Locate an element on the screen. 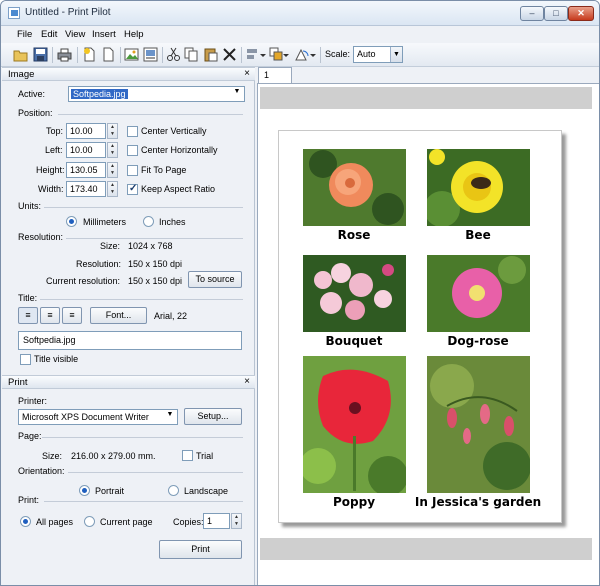  page-icon is located at coordinates (108, 54).